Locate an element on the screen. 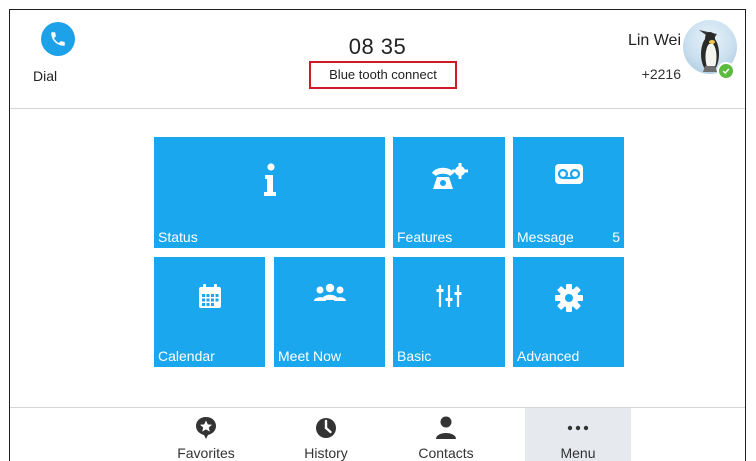 This screenshot has height=461, width=756. people-icon is located at coordinates (329, 294).